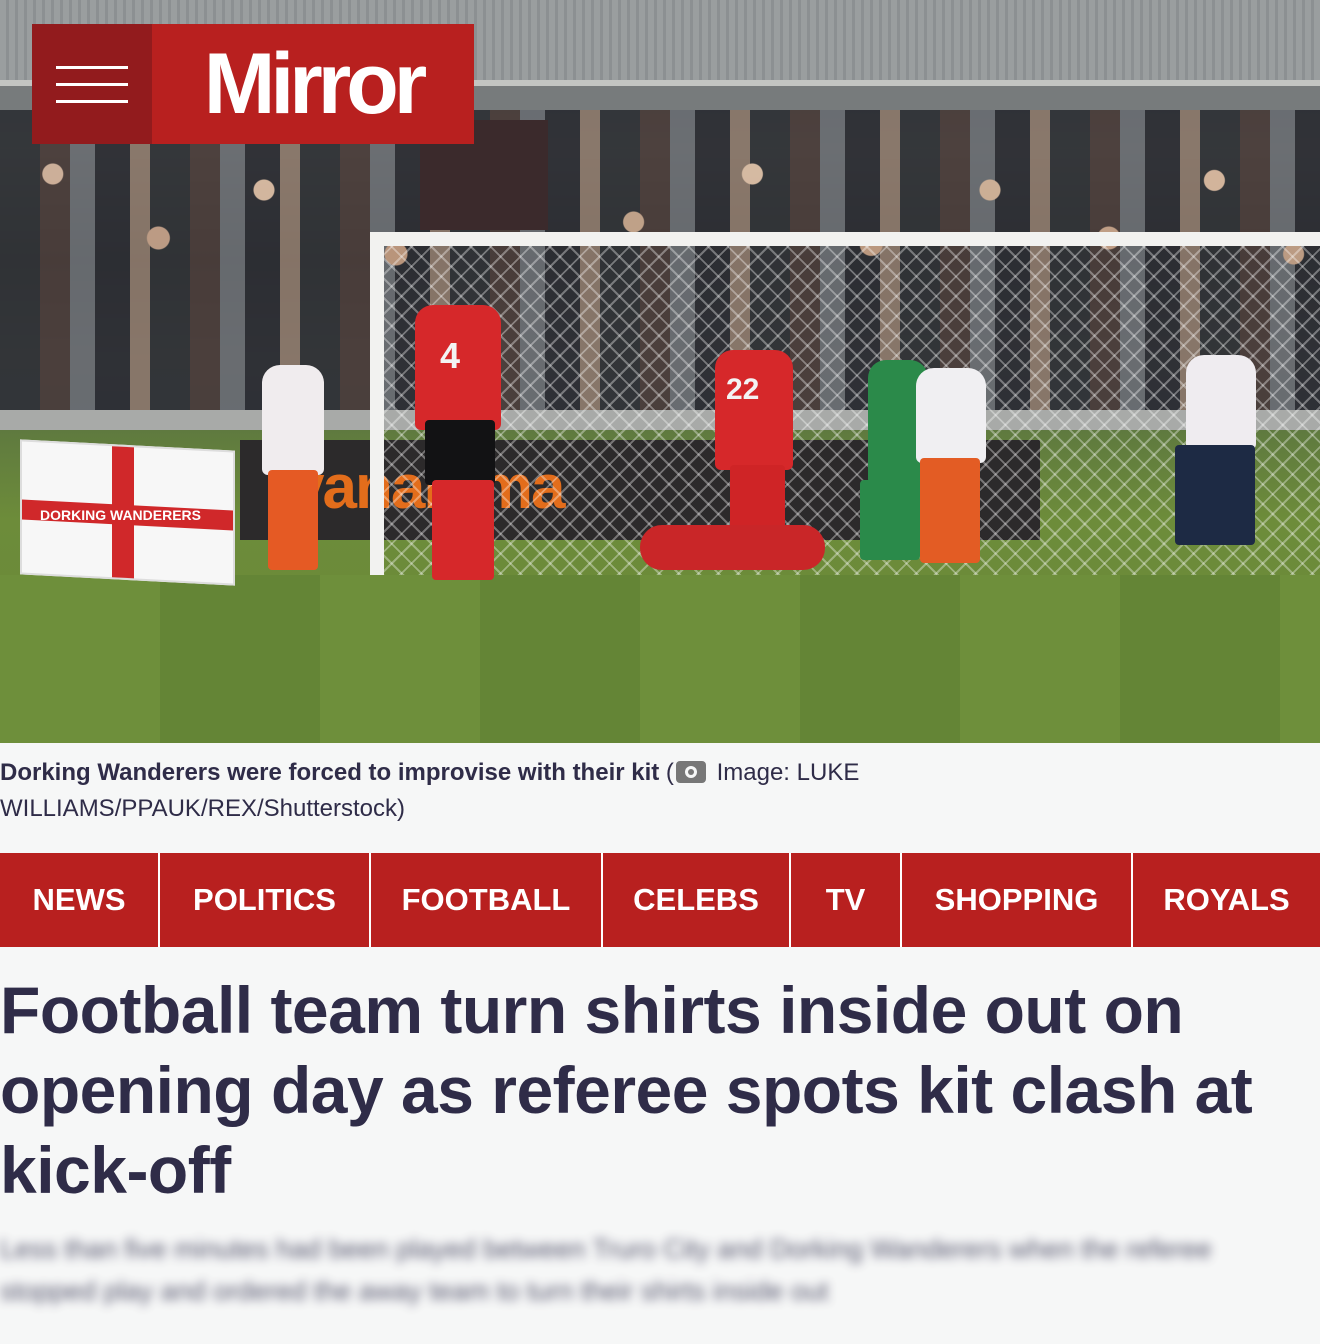 The width and height of the screenshot is (1320, 1344). I want to click on mirror-logo: Mirror, so click(313, 84).